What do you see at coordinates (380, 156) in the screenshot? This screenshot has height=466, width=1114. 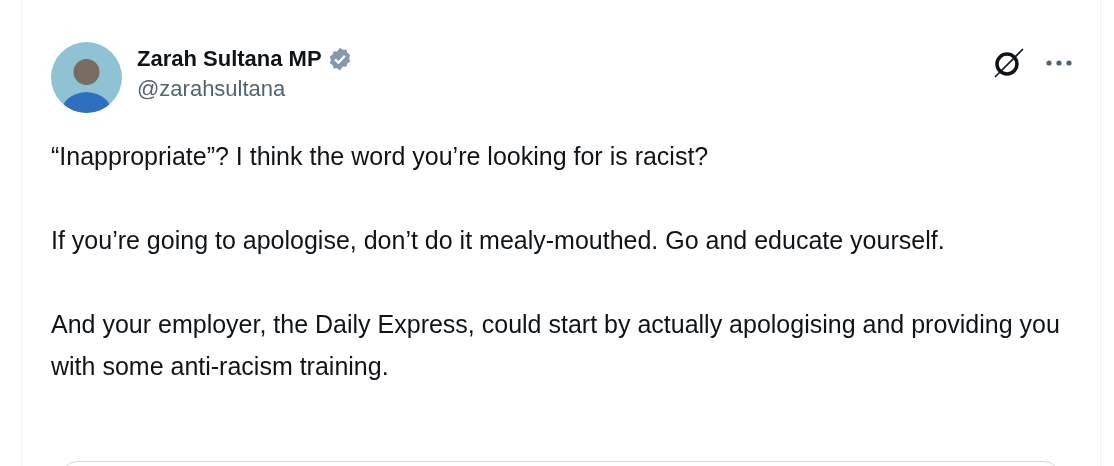 I see `post-paragraph: “Inappropriate”? I think the word you’re looking for is racist?` at bounding box center [380, 156].